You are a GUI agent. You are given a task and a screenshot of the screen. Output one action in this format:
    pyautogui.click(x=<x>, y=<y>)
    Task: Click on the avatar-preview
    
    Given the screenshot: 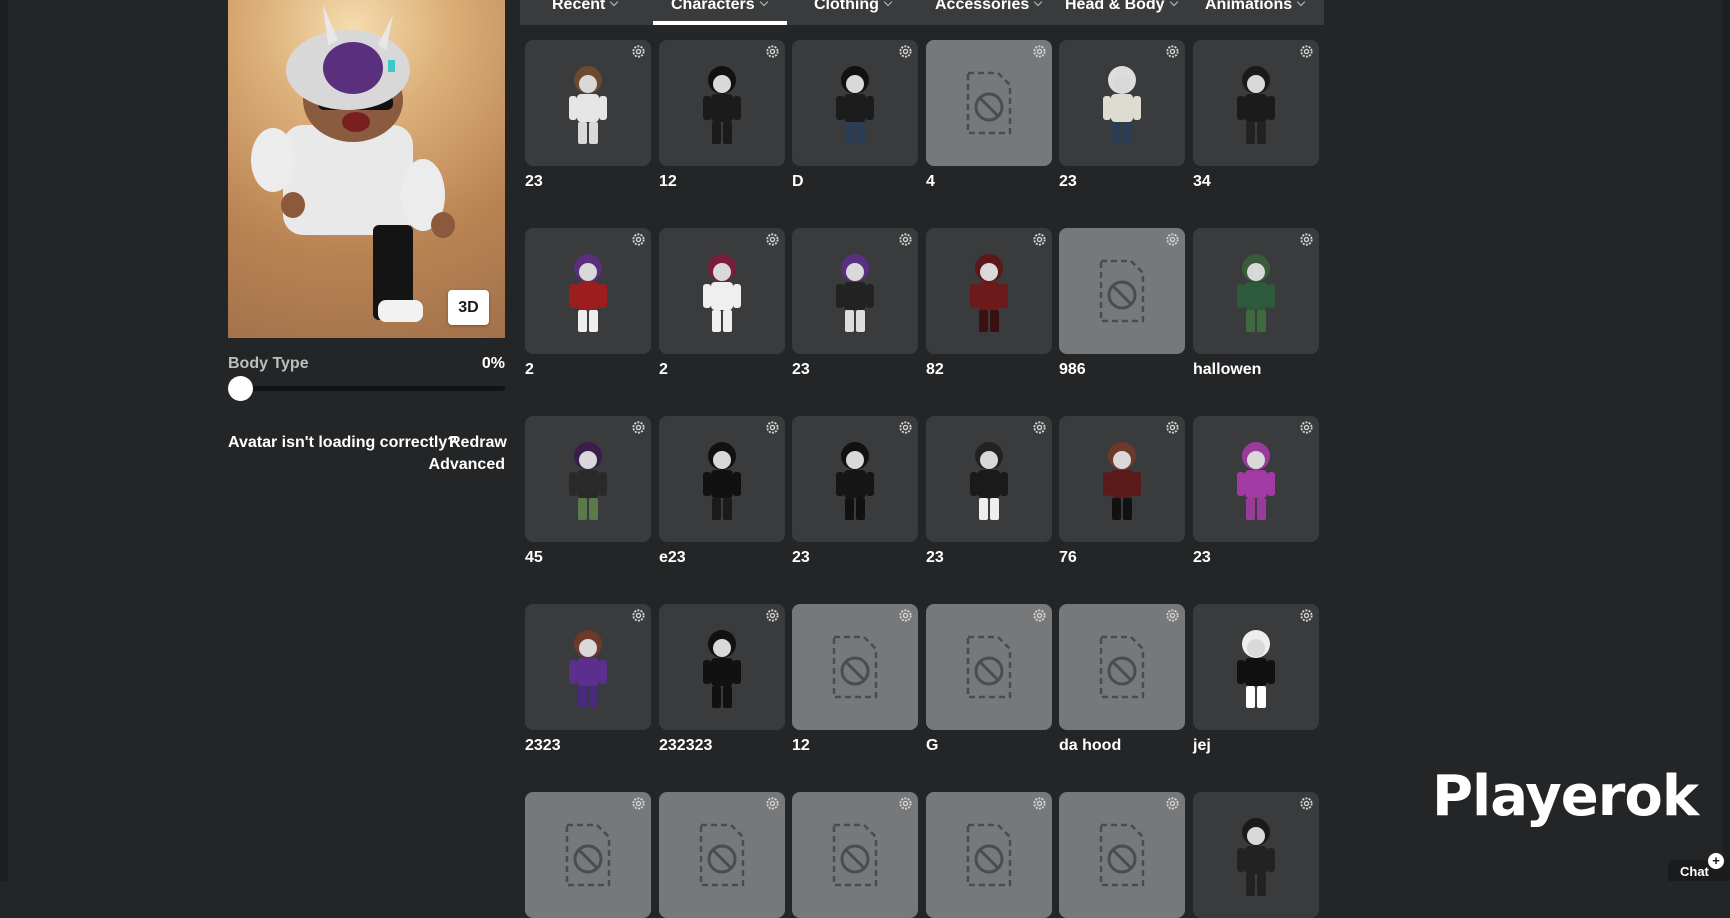 What is the action you would take?
    pyautogui.click(x=366, y=169)
    